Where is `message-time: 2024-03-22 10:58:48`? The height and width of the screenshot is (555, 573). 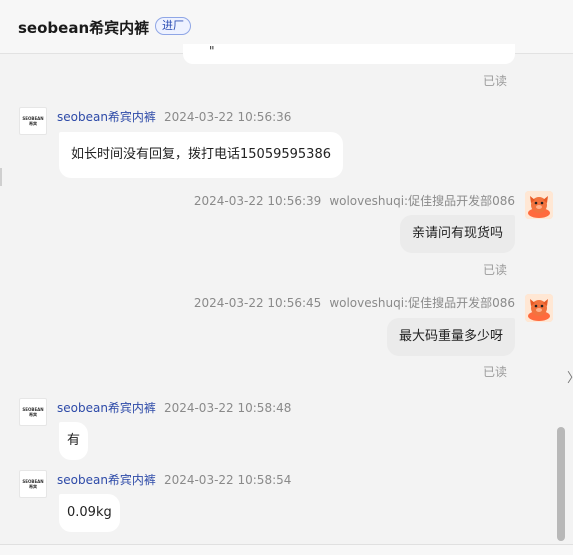 message-time: 2024-03-22 10:58:48 is located at coordinates (227, 408).